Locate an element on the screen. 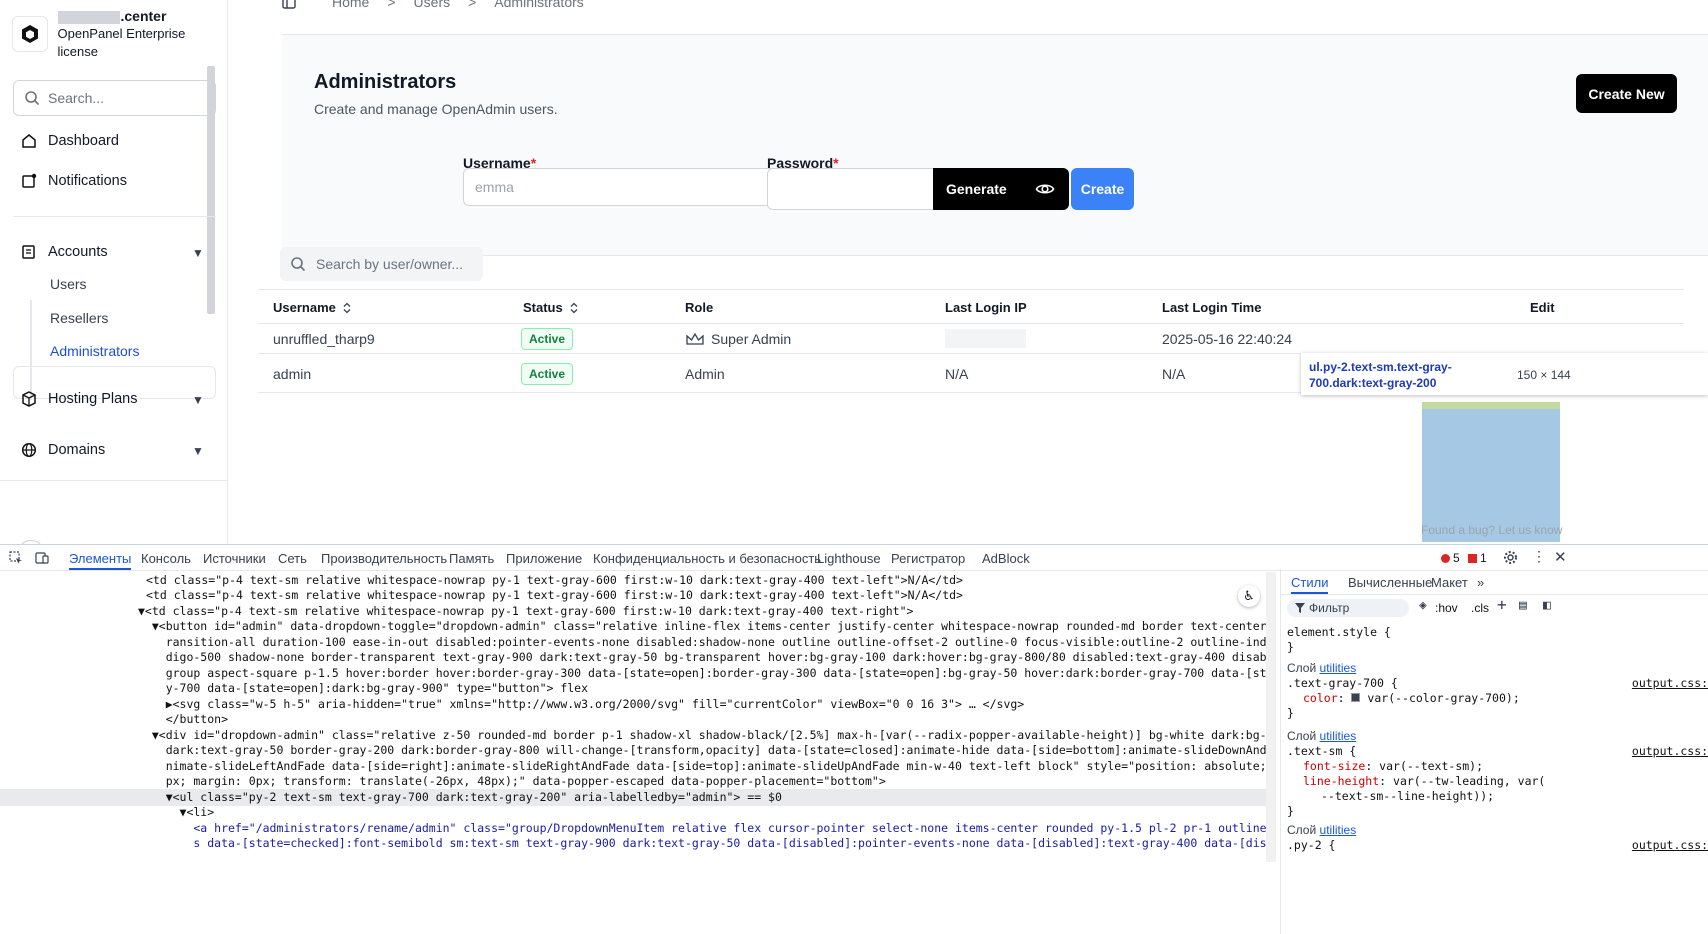 The height and width of the screenshot is (934, 1708). error-count: 5 is located at coordinates (1450, 558).